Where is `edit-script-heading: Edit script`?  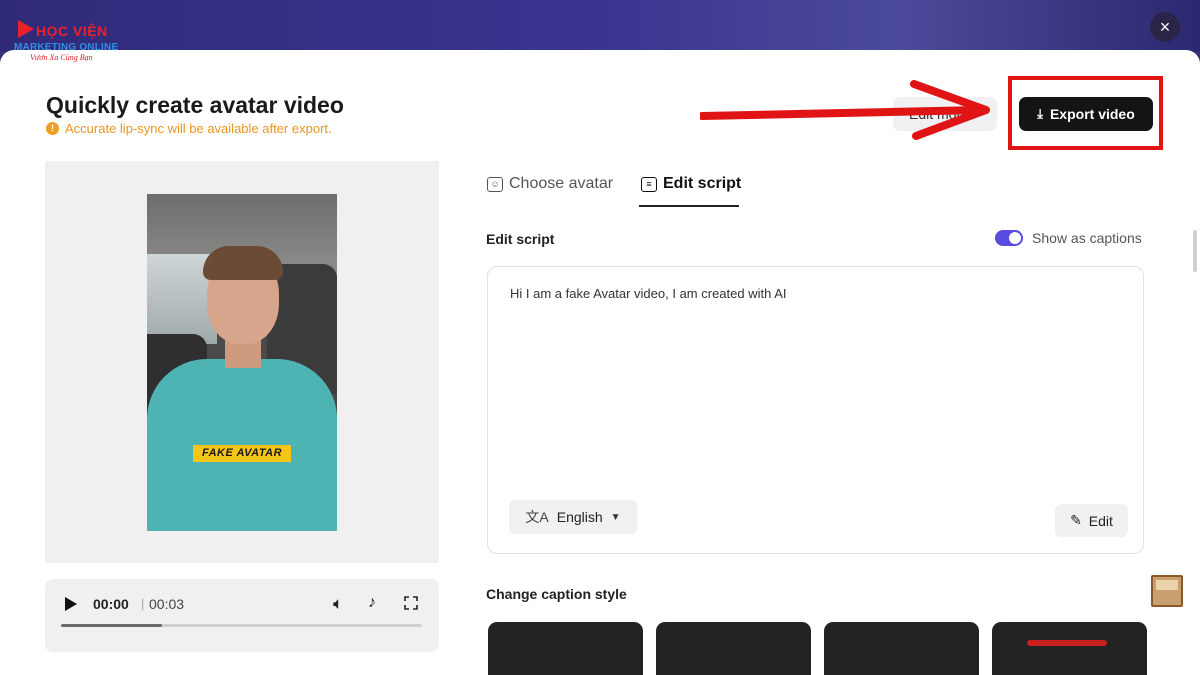 edit-script-heading: Edit script is located at coordinates (520, 239).